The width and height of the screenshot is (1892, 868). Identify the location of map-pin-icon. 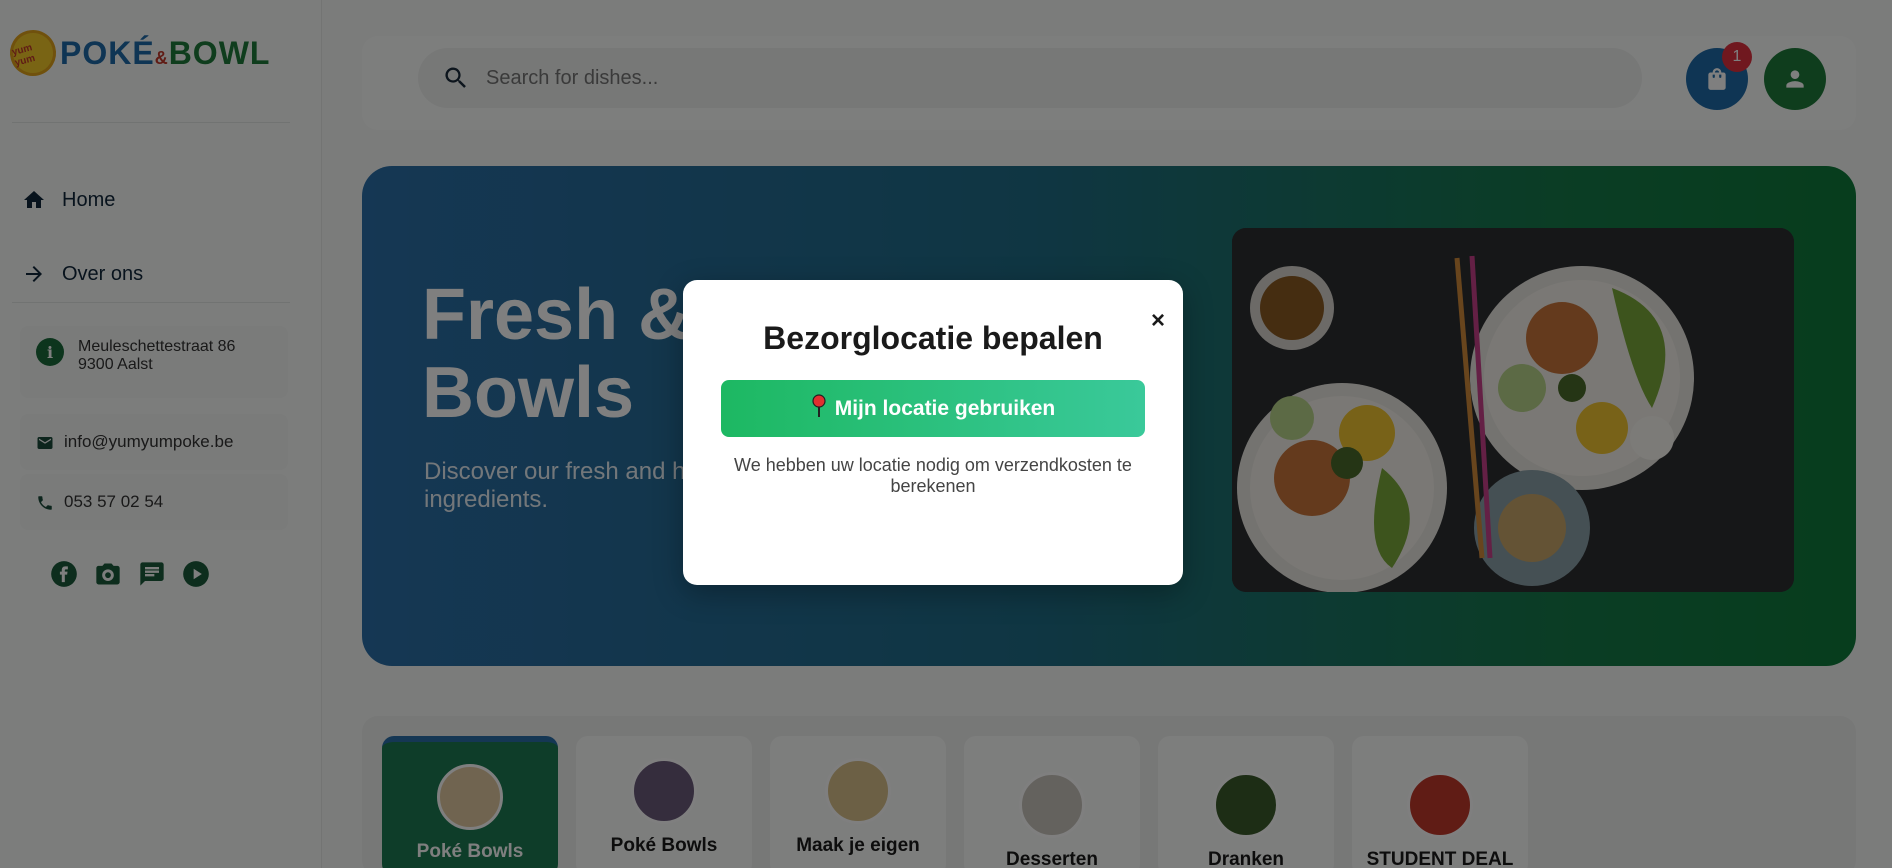
(819, 408).